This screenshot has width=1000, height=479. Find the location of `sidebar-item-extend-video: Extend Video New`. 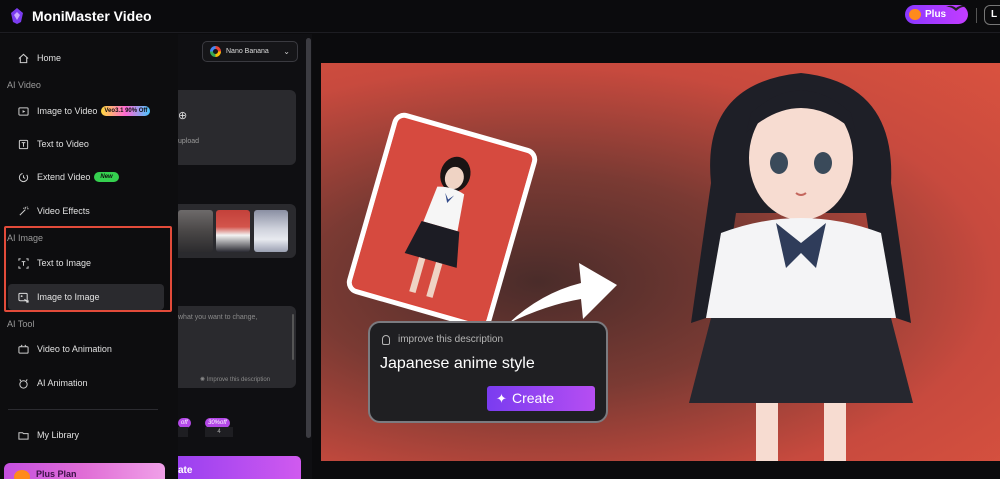

sidebar-item-extend-video: Extend Video New is located at coordinates (86, 177).